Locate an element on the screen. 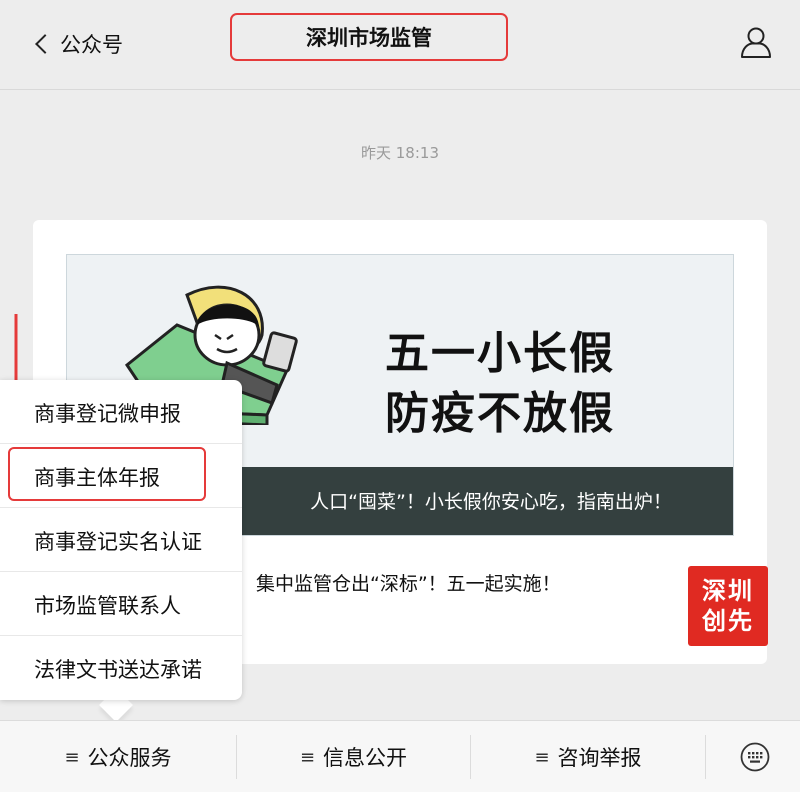 This screenshot has width=800, height=792. menu-item-annual-report: 商事主体年报 is located at coordinates (121, 476).